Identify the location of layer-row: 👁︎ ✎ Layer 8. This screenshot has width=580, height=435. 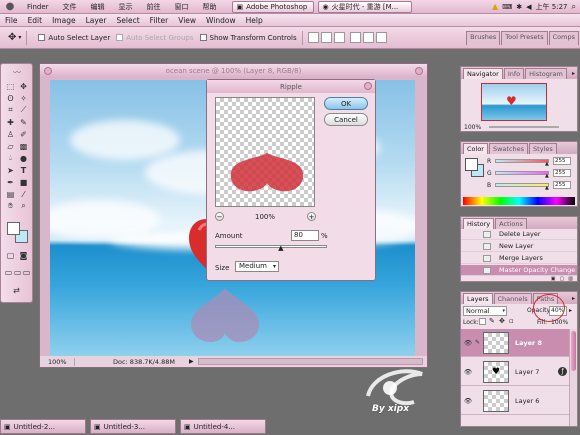
(515, 343).